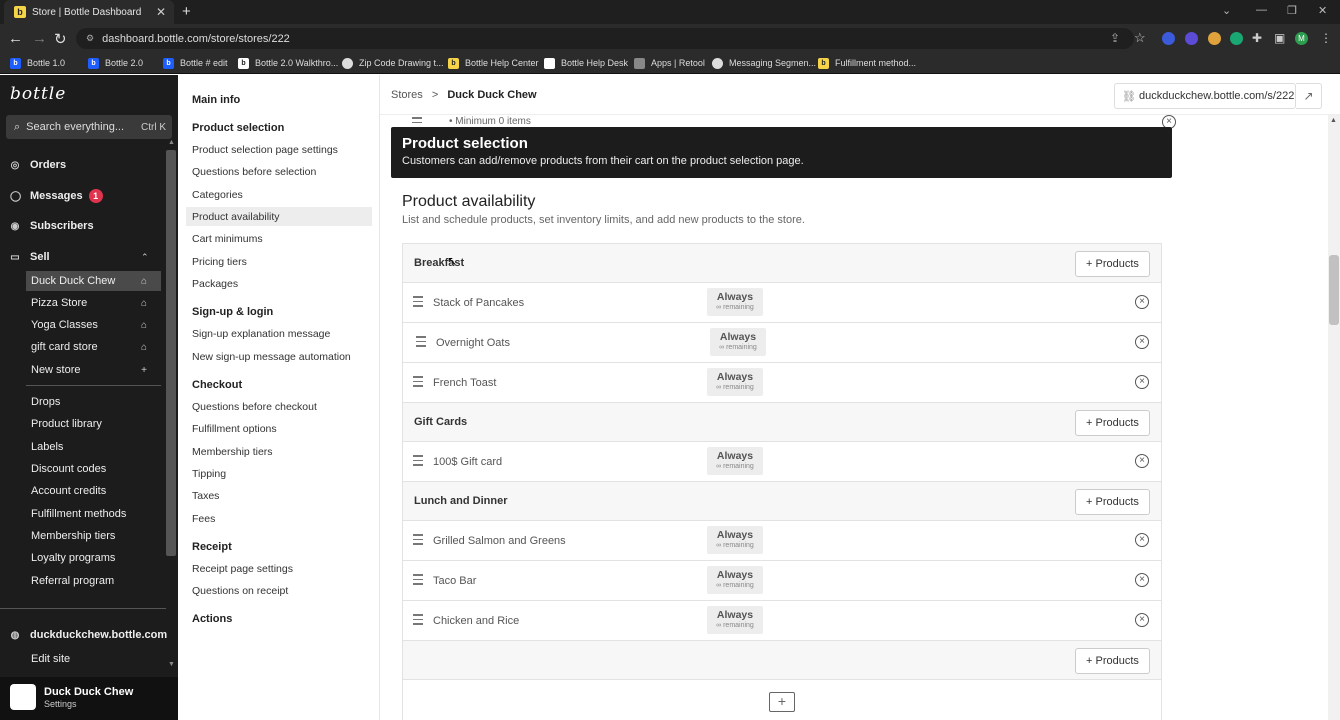 This screenshot has height=720, width=1340. What do you see at coordinates (1301, 38) in the screenshot?
I see `profile-avatar: M` at bounding box center [1301, 38].